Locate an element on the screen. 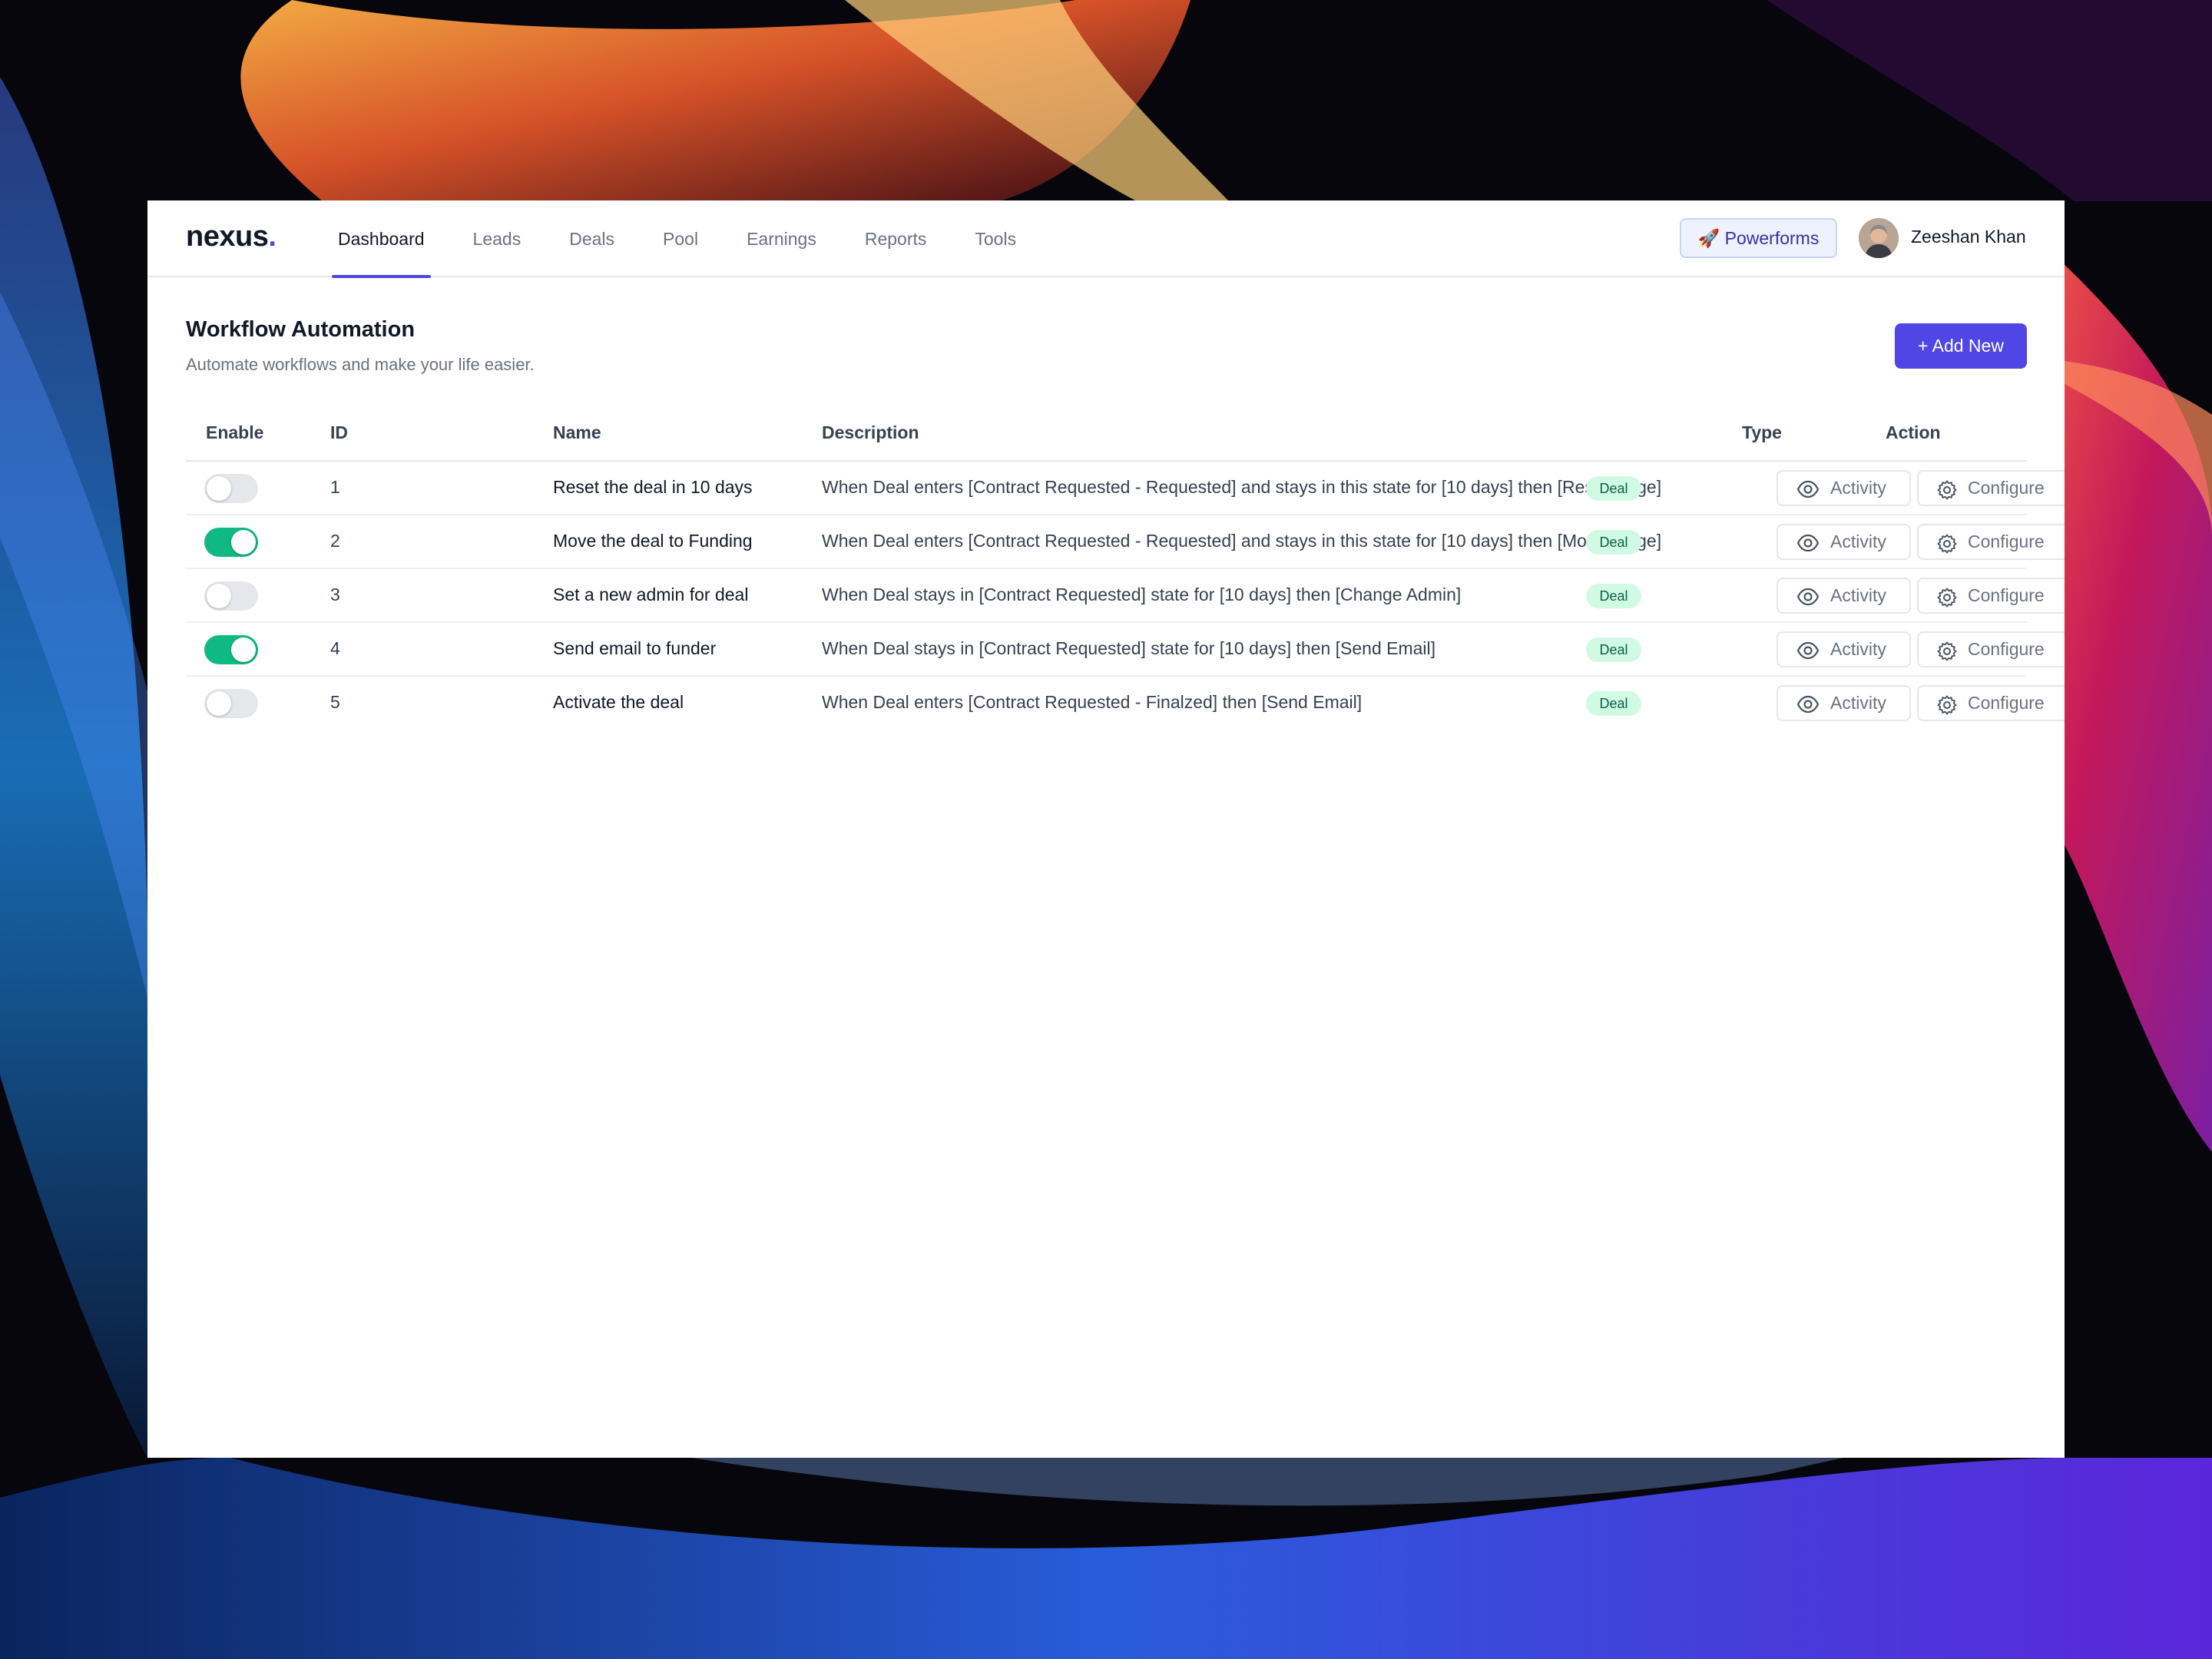 The width and height of the screenshot is (2212, 1659). user-name: Zeeshan Khan is located at coordinates (1969, 237).